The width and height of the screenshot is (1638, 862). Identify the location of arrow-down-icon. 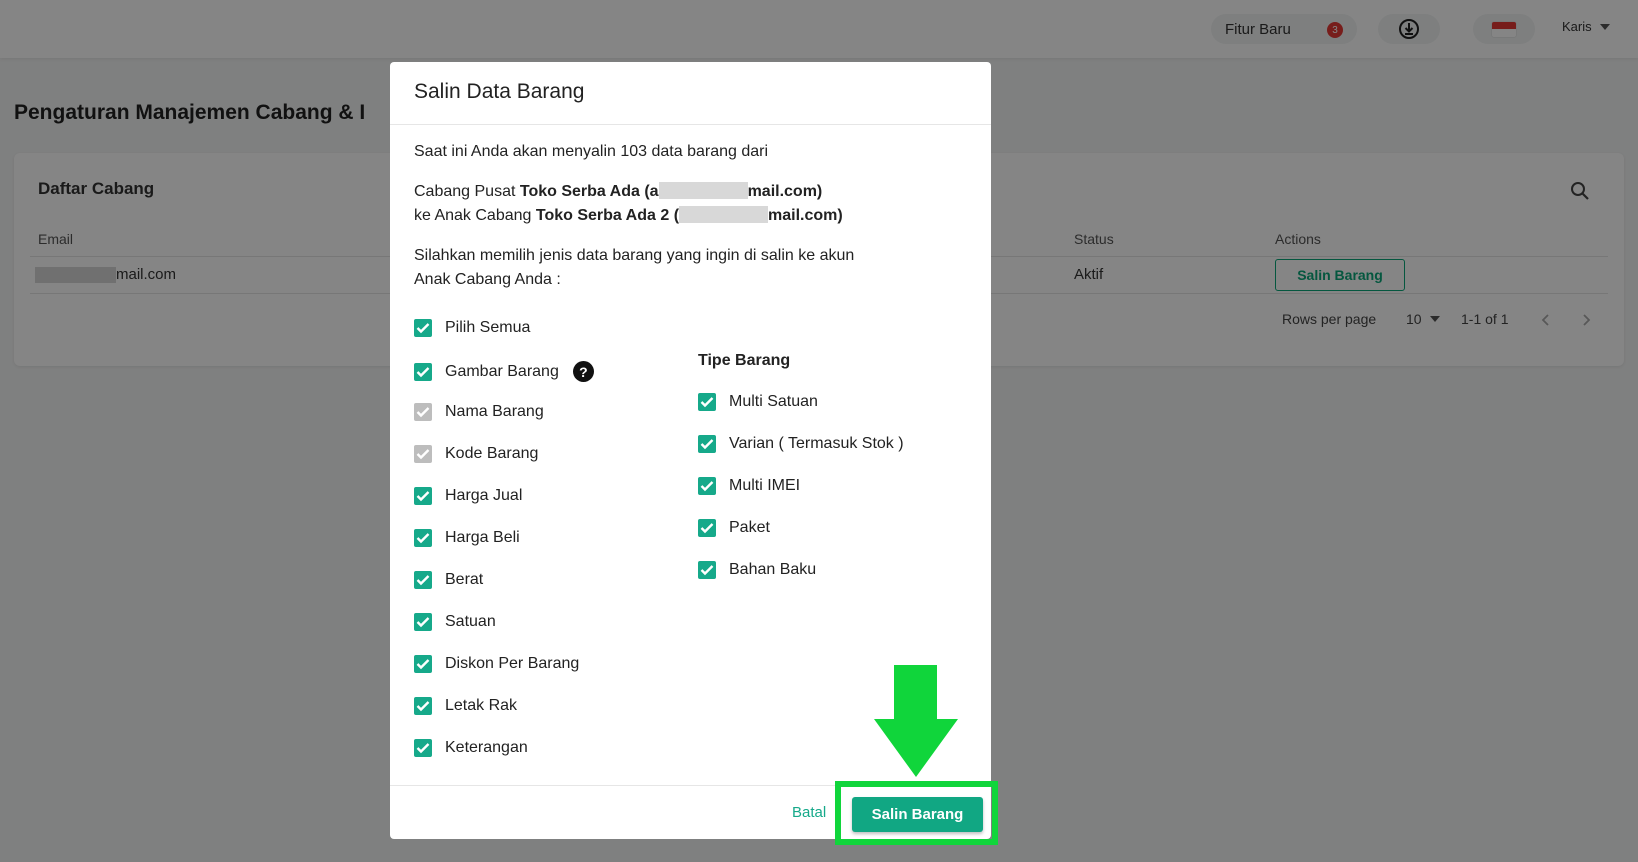
(916, 721).